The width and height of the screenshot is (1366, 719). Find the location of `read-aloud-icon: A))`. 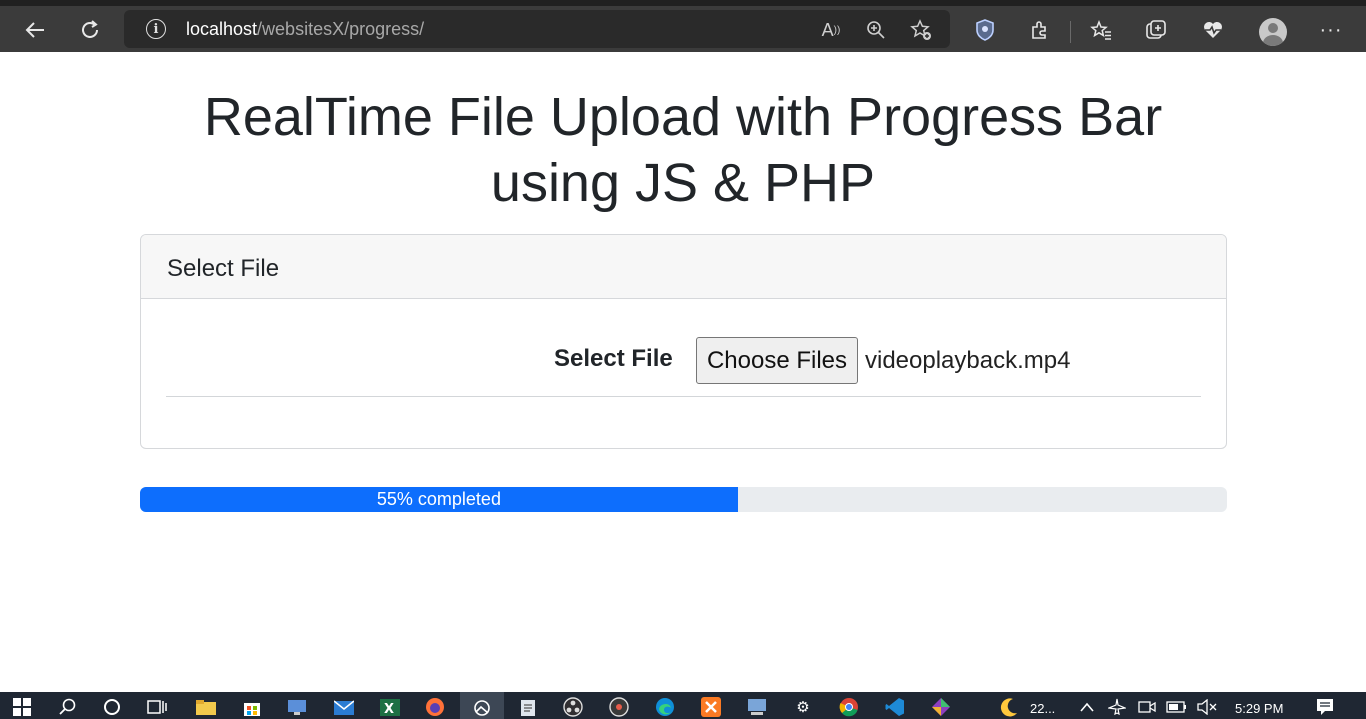

read-aloud-icon: A)) is located at coordinates (831, 30).